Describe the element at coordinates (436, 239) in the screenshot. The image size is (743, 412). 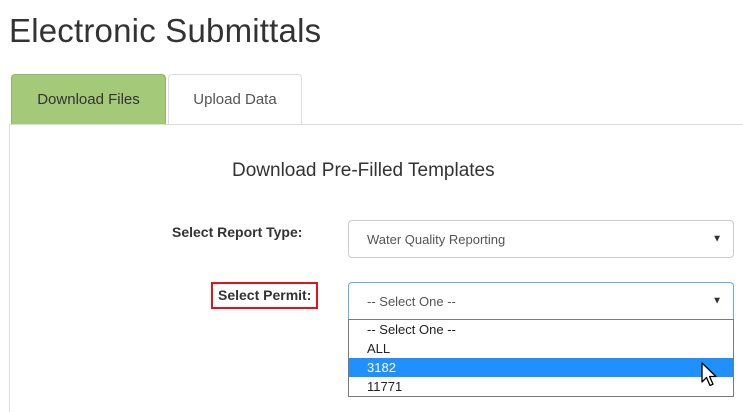
I see `report-type-value: Water Quality Reporting` at that location.